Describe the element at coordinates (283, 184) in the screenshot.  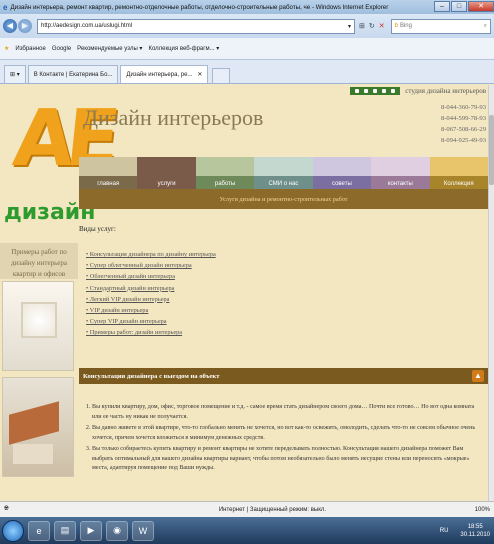
I see `nav-label: СМИ о нас` at that location.